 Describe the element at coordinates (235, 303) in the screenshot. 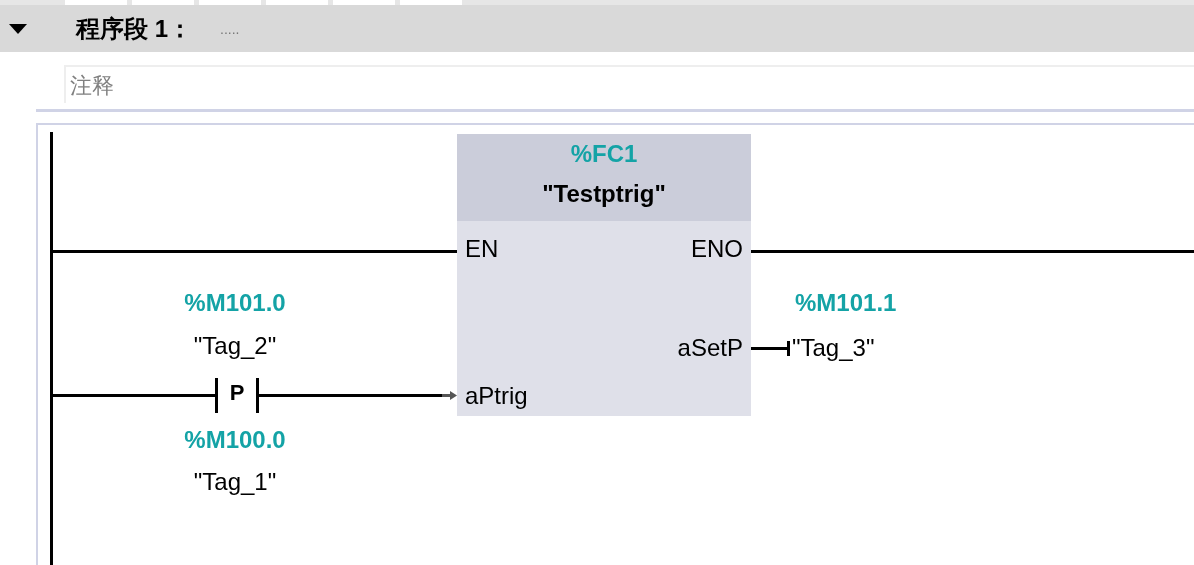

I see `operand-address: %M101.0` at that location.